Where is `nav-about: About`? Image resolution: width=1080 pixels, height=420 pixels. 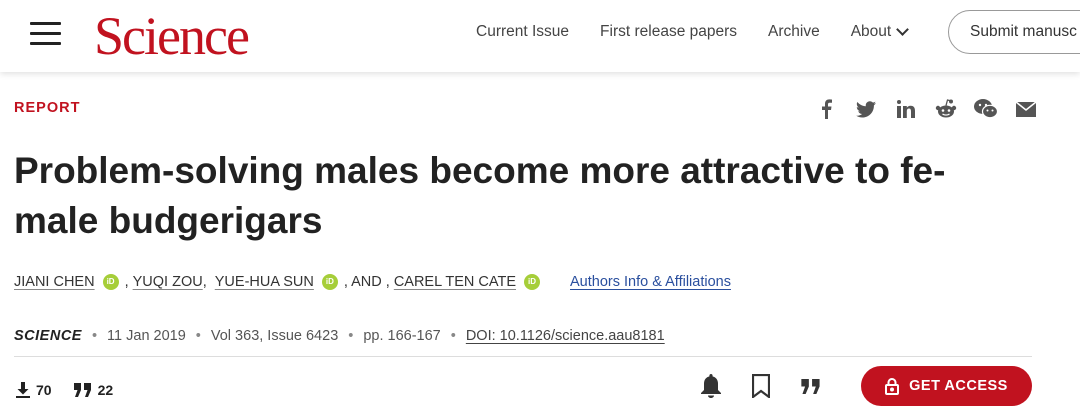 nav-about: About is located at coordinates (880, 32).